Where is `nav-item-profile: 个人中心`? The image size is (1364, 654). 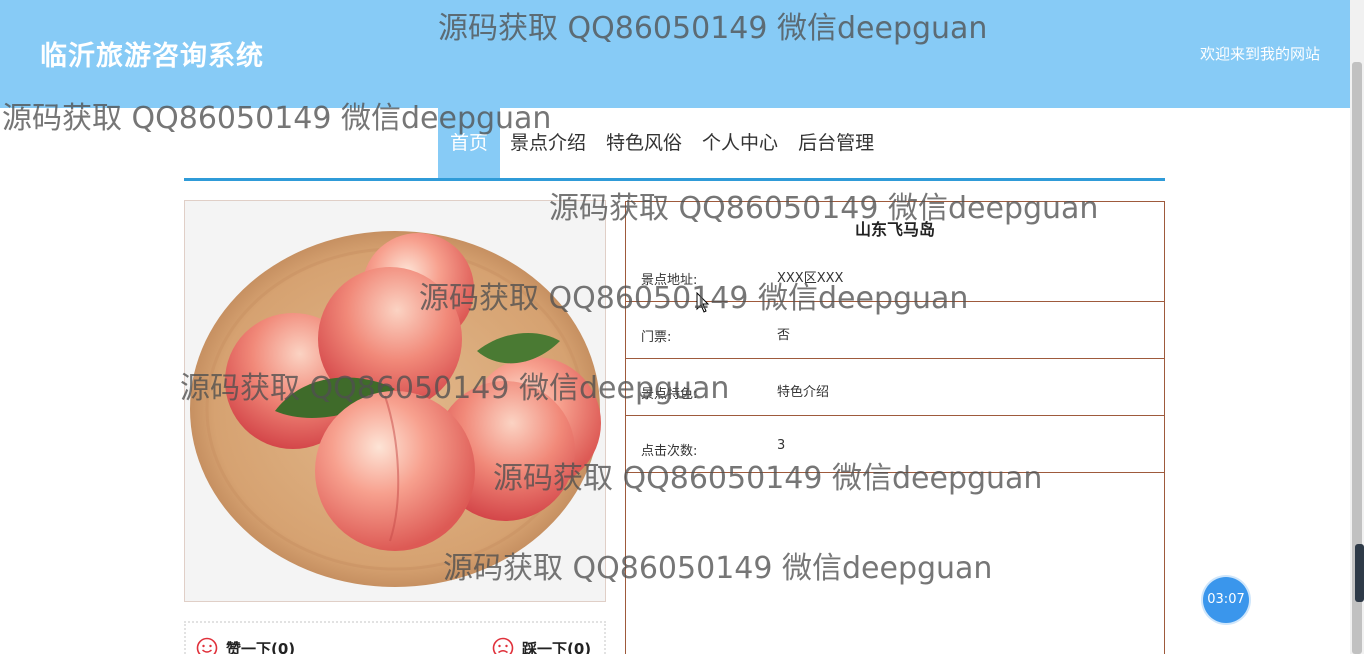 nav-item-profile: 个人中心 is located at coordinates (740, 143).